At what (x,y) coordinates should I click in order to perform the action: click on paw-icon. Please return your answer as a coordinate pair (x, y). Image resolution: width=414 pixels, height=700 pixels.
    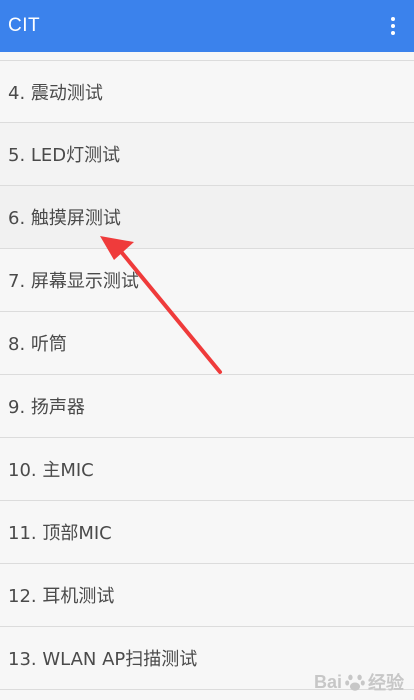
    Looking at the image, I should click on (355, 682).